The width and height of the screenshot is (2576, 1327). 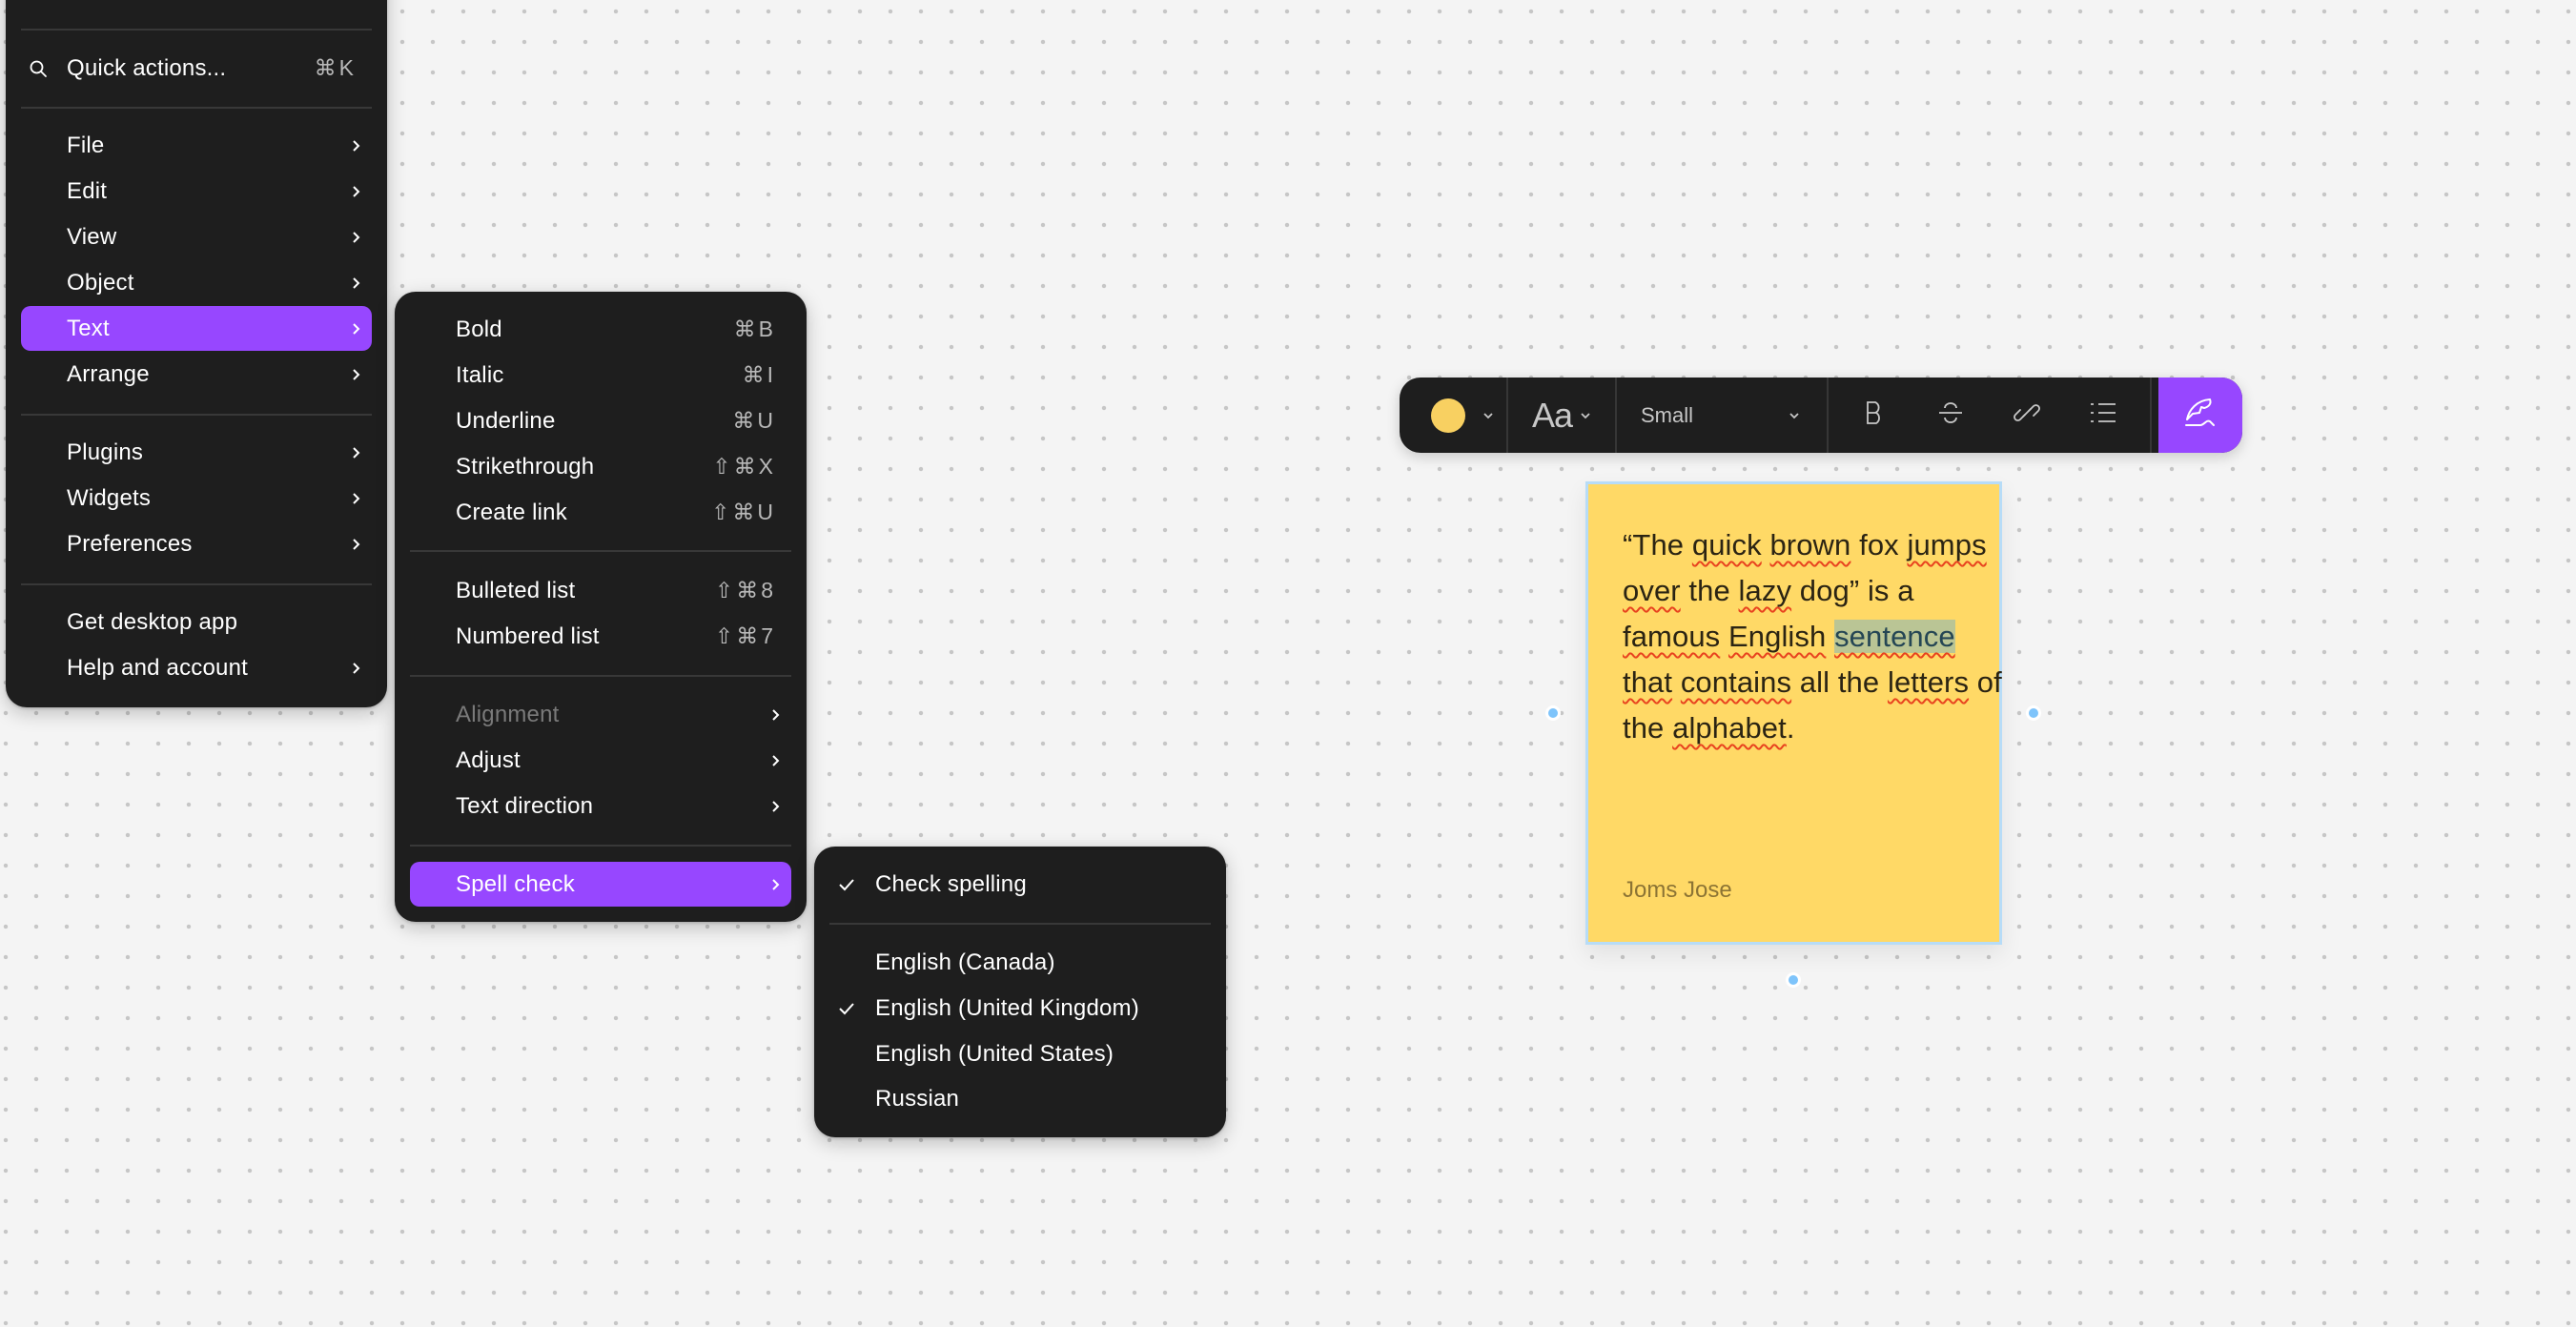 I want to click on menu-item-text: Text, so click(x=196, y=328).